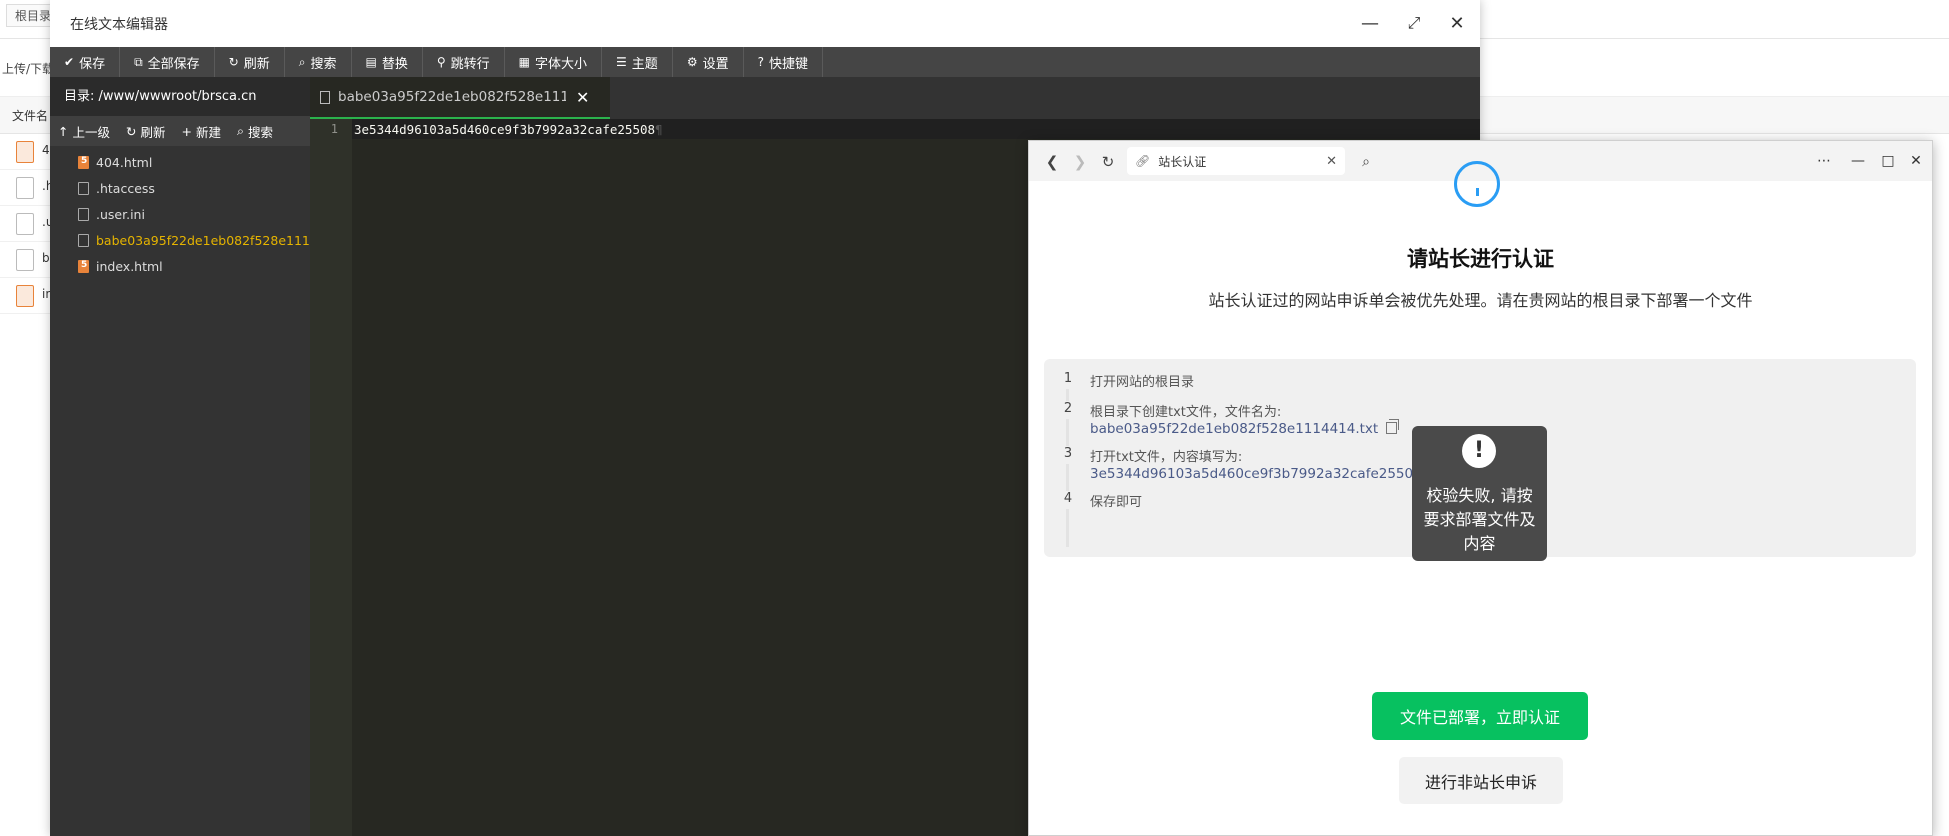 The width and height of the screenshot is (1949, 836). I want to click on jump-icon: ⚲, so click(441, 62).